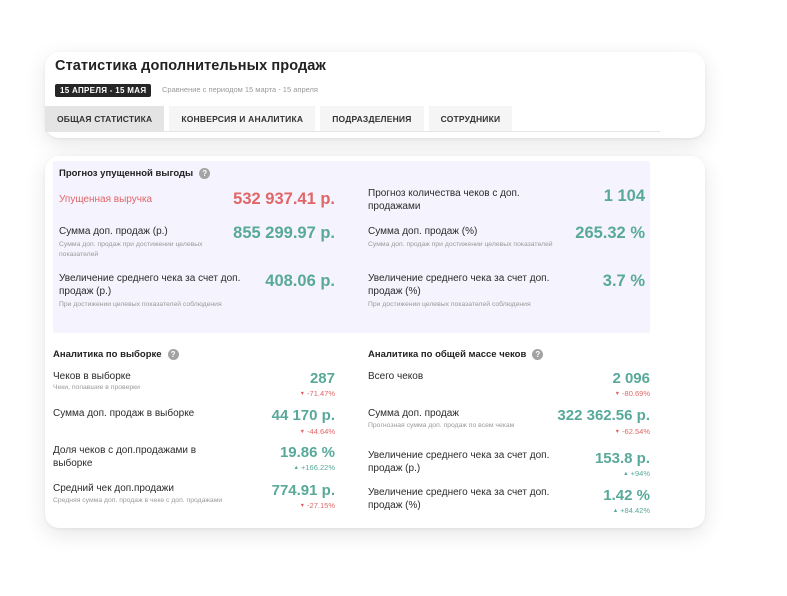  Describe the element at coordinates (303, 490) in the screenshot. I see `sample-avg-check-value: 774.91 р.` at that location.